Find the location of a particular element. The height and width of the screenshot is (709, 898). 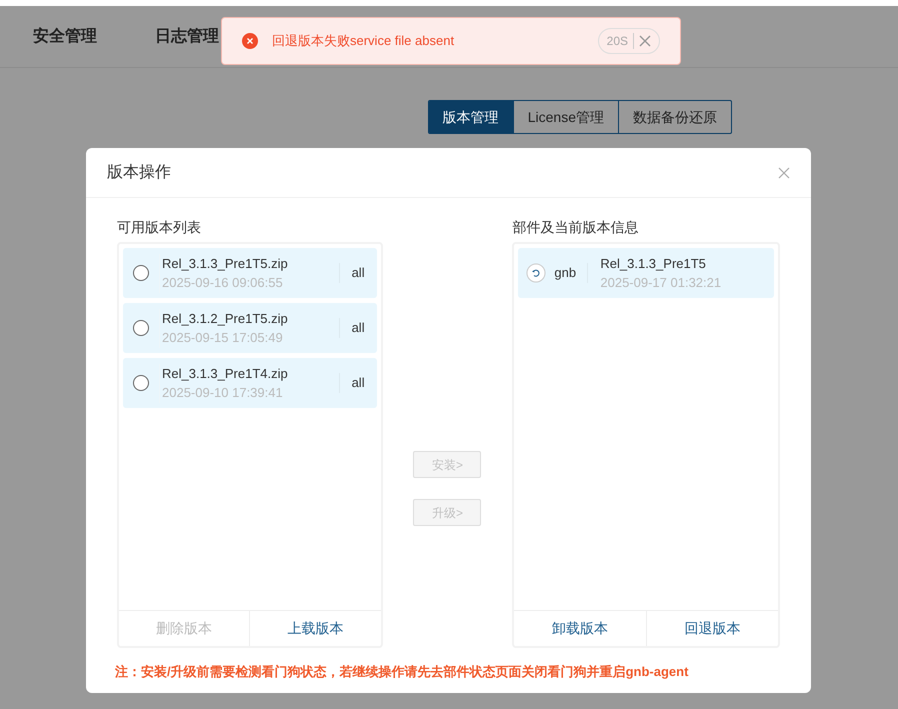

version-item: Rel_3.1.2_Pre1T5.zip 2025-09-15 17:05:49 all is located at coordinates (250, 328).